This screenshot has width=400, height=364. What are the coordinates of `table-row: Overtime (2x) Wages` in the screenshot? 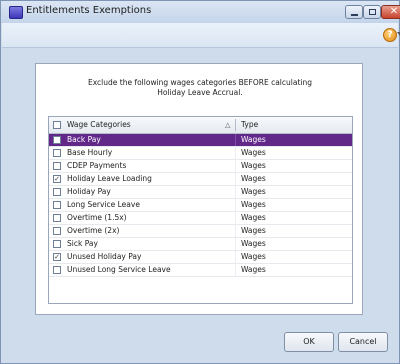 It's located at (200, 231).